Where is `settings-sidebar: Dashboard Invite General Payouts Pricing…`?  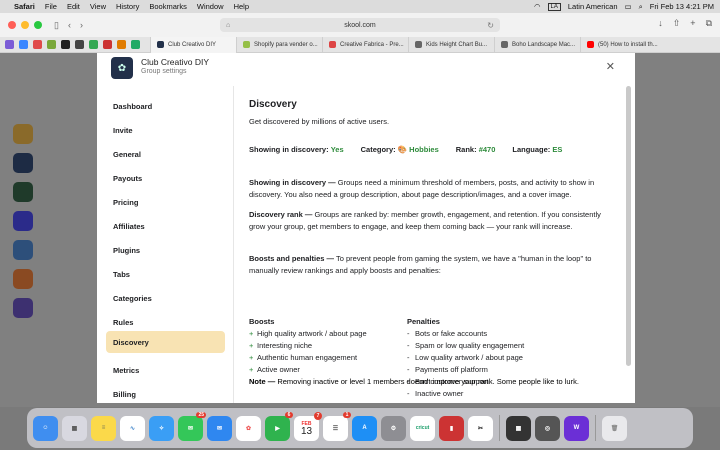
settings-sidebar: Dashboard Invite General Payouts Pricing… is located at coordinates (165, 244).